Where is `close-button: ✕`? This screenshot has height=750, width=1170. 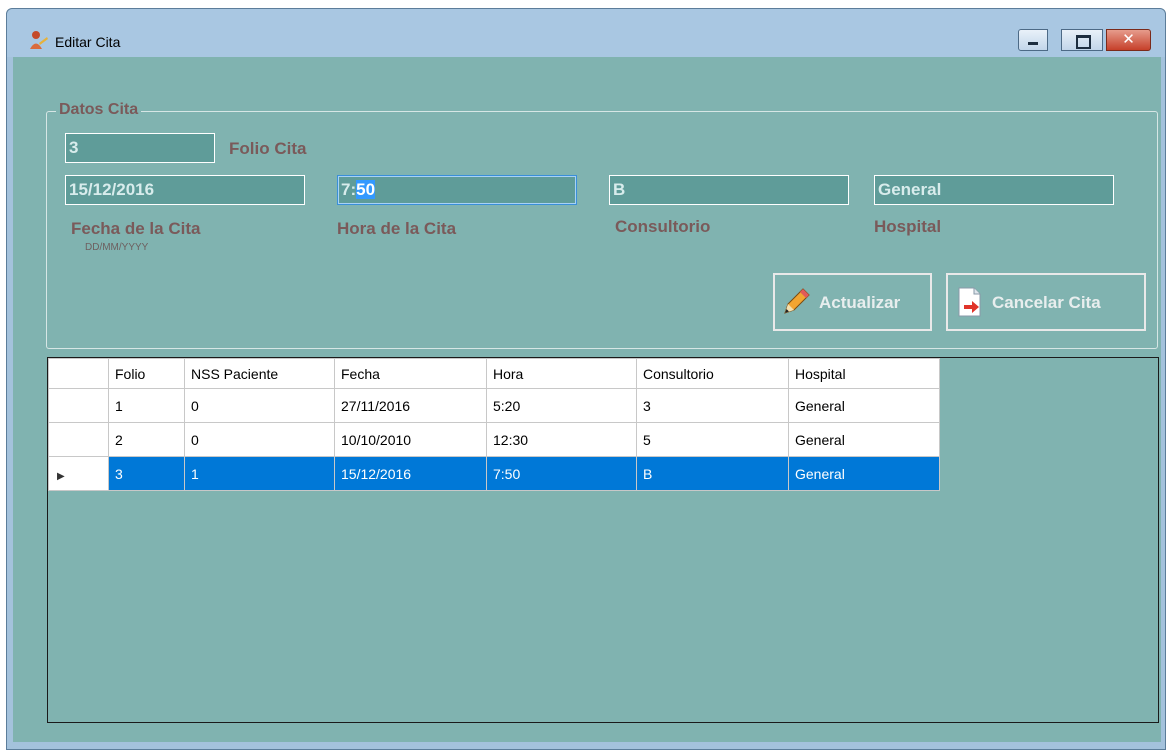 close-button: ✕ is located at coordinates (1128, 40).